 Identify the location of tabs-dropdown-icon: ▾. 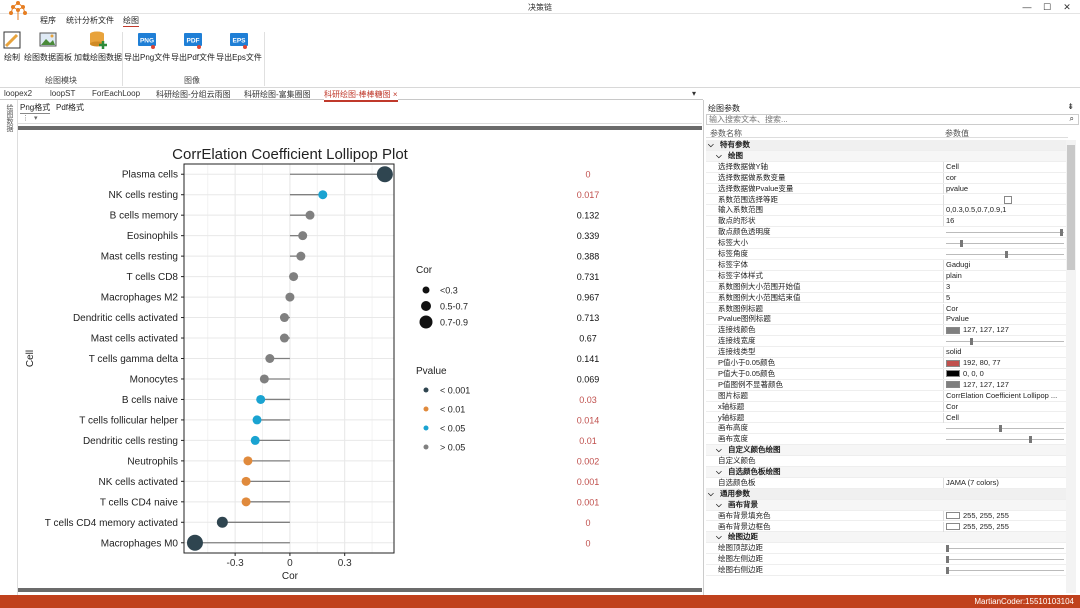
(694, 93).